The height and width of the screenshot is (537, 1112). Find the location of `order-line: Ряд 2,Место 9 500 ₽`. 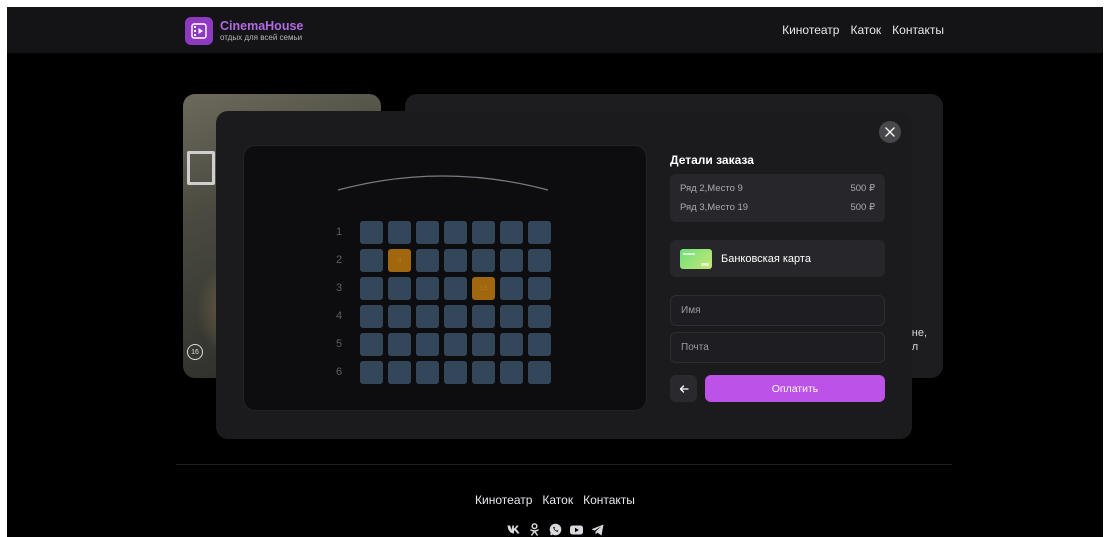

order-line: Ряд 2,Место 9 500 ₽ is located at coordinates (777, 188).